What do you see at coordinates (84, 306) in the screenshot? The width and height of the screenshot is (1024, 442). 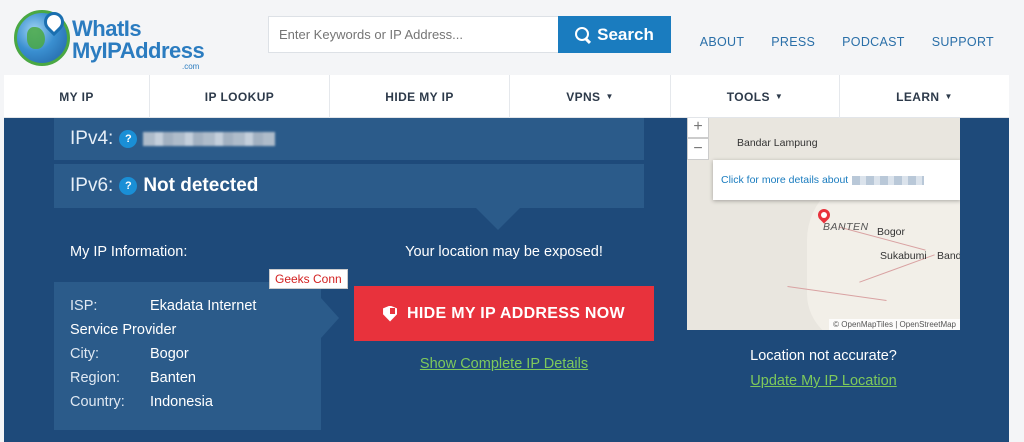 I see `isp-key: ISP:` at bounding box center [84, 306].